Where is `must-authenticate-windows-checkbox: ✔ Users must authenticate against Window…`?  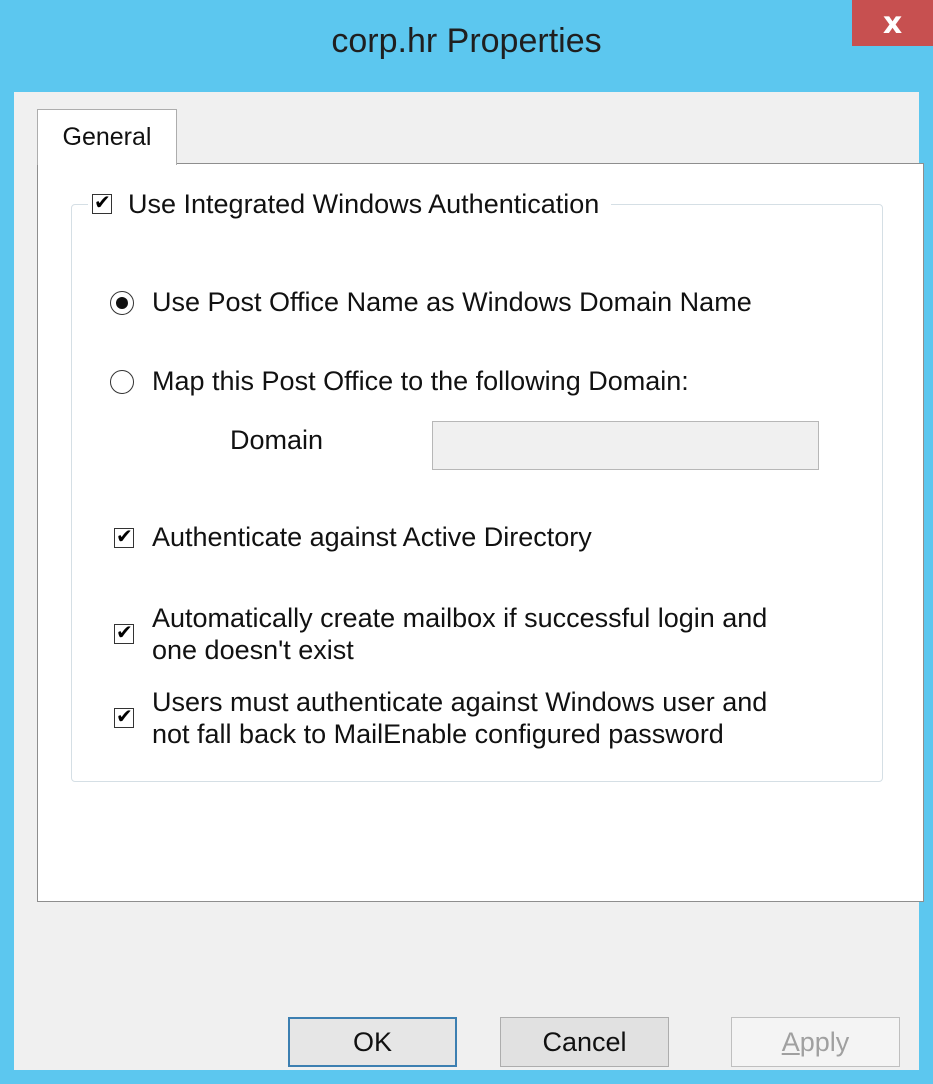
must-authenticate-windows-checkbox: ✔ Users must authenticate against Window… is located at coordinates (440, 718).